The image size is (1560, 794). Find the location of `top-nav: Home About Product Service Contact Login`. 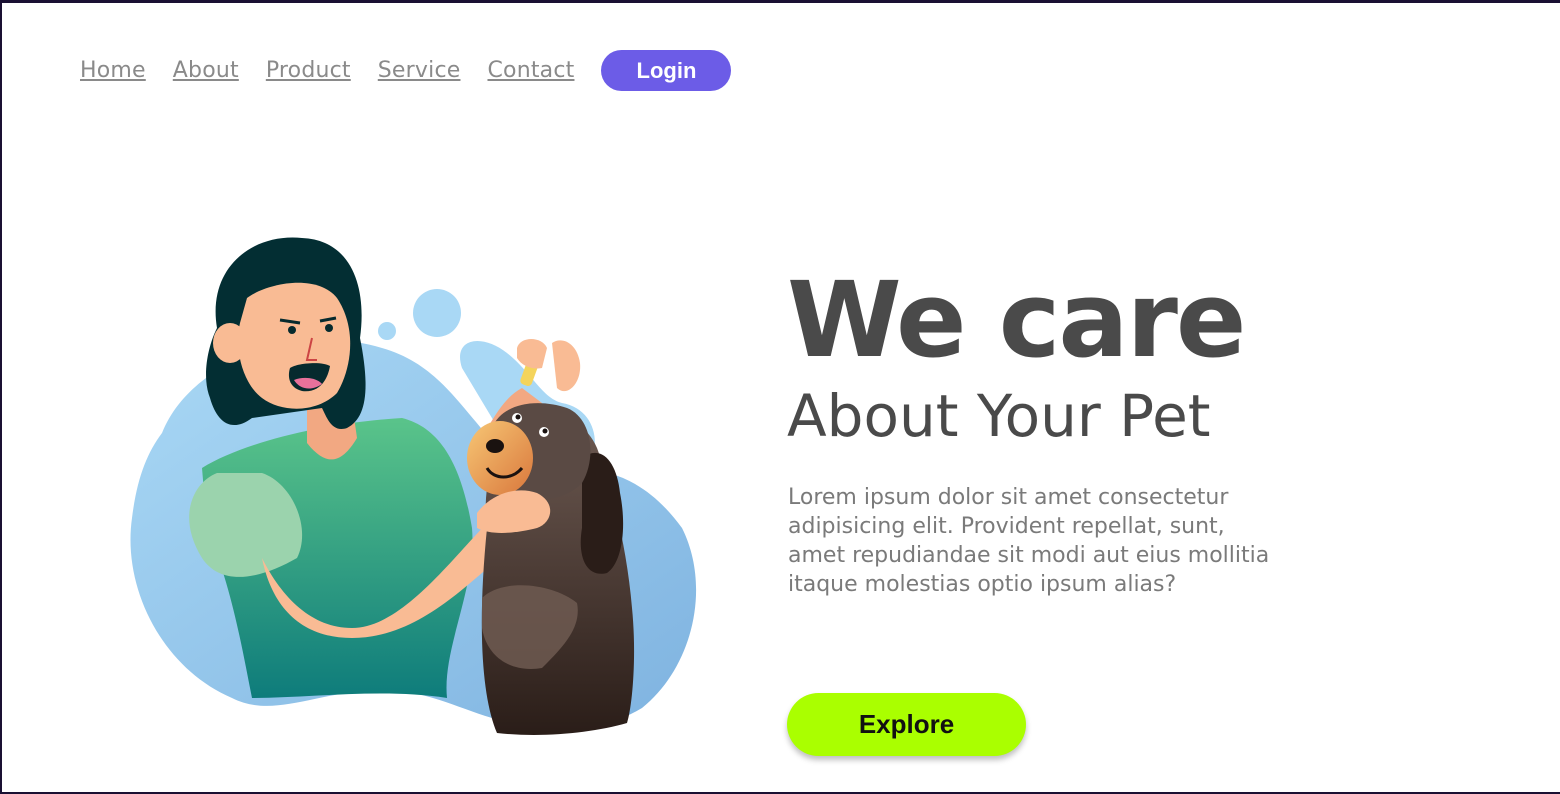

top-nav: Home About Product Service Contact Login is located at coordinates (406, 70).